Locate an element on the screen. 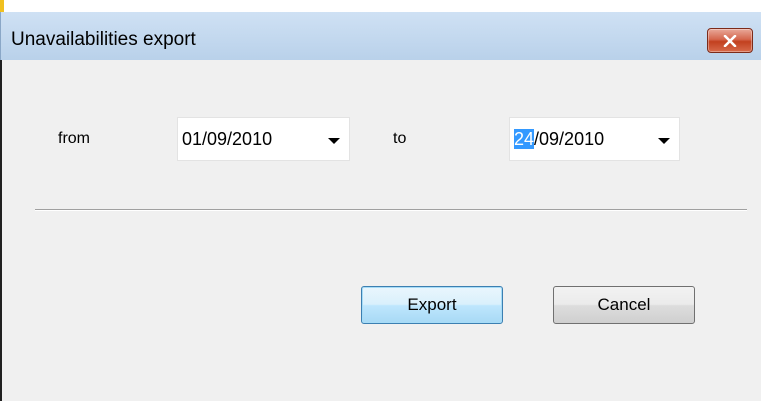  close-icon is located at coordinates (730, 40).